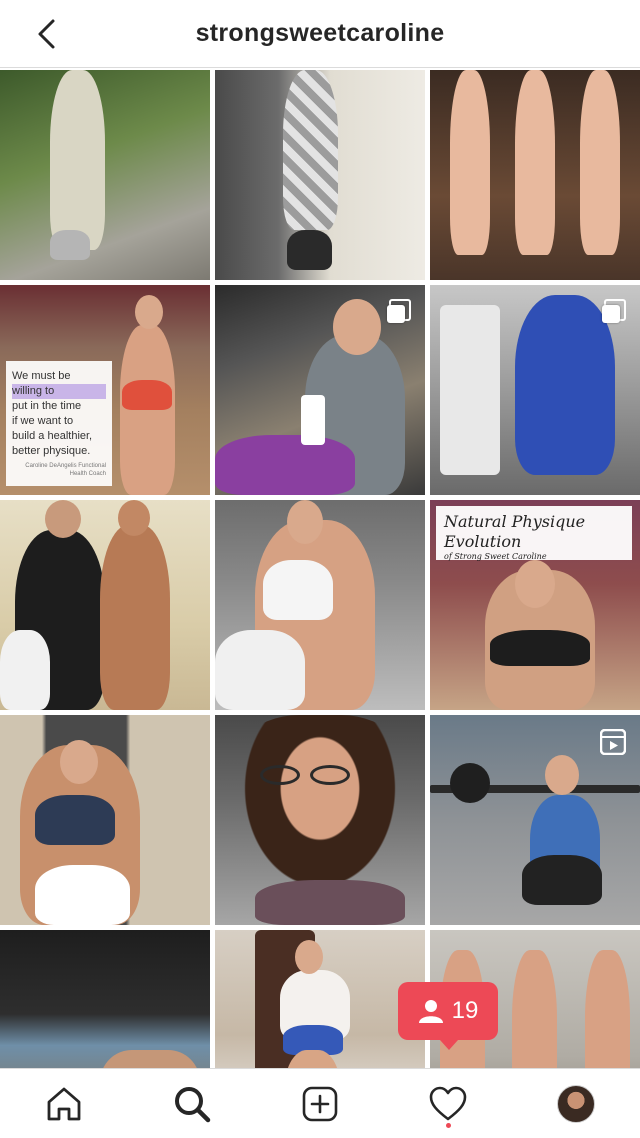 The image size is (640, 1138). Describe the element at coordinates (515, 531) in the screenshot. I see `card-title: Natural Physique Evolution` at that location.